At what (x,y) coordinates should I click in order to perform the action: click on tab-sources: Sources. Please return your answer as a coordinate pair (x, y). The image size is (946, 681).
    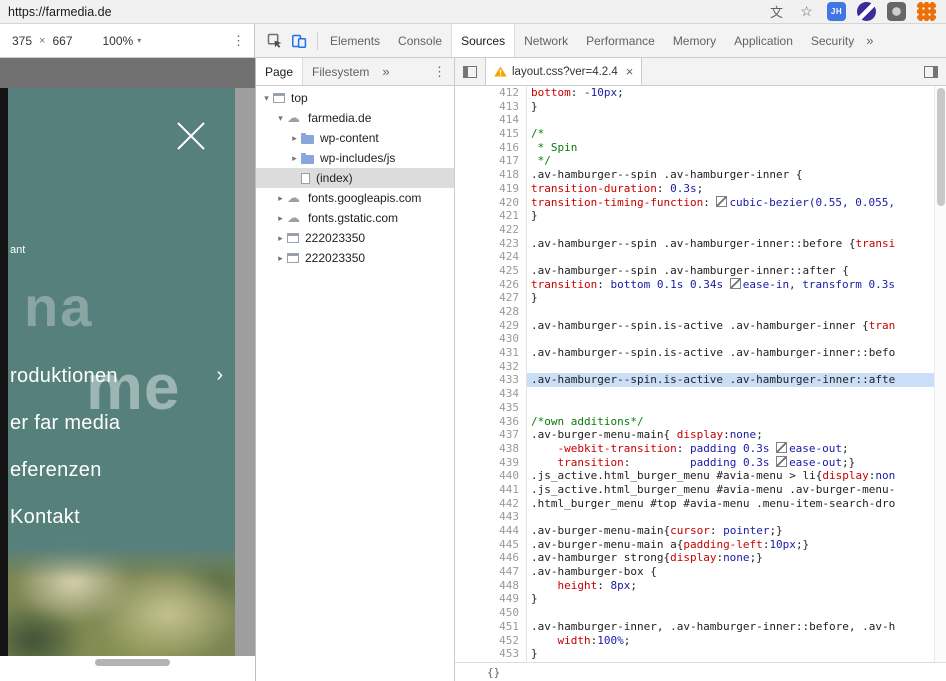
    Looking at the image, I should click on (483, 40).